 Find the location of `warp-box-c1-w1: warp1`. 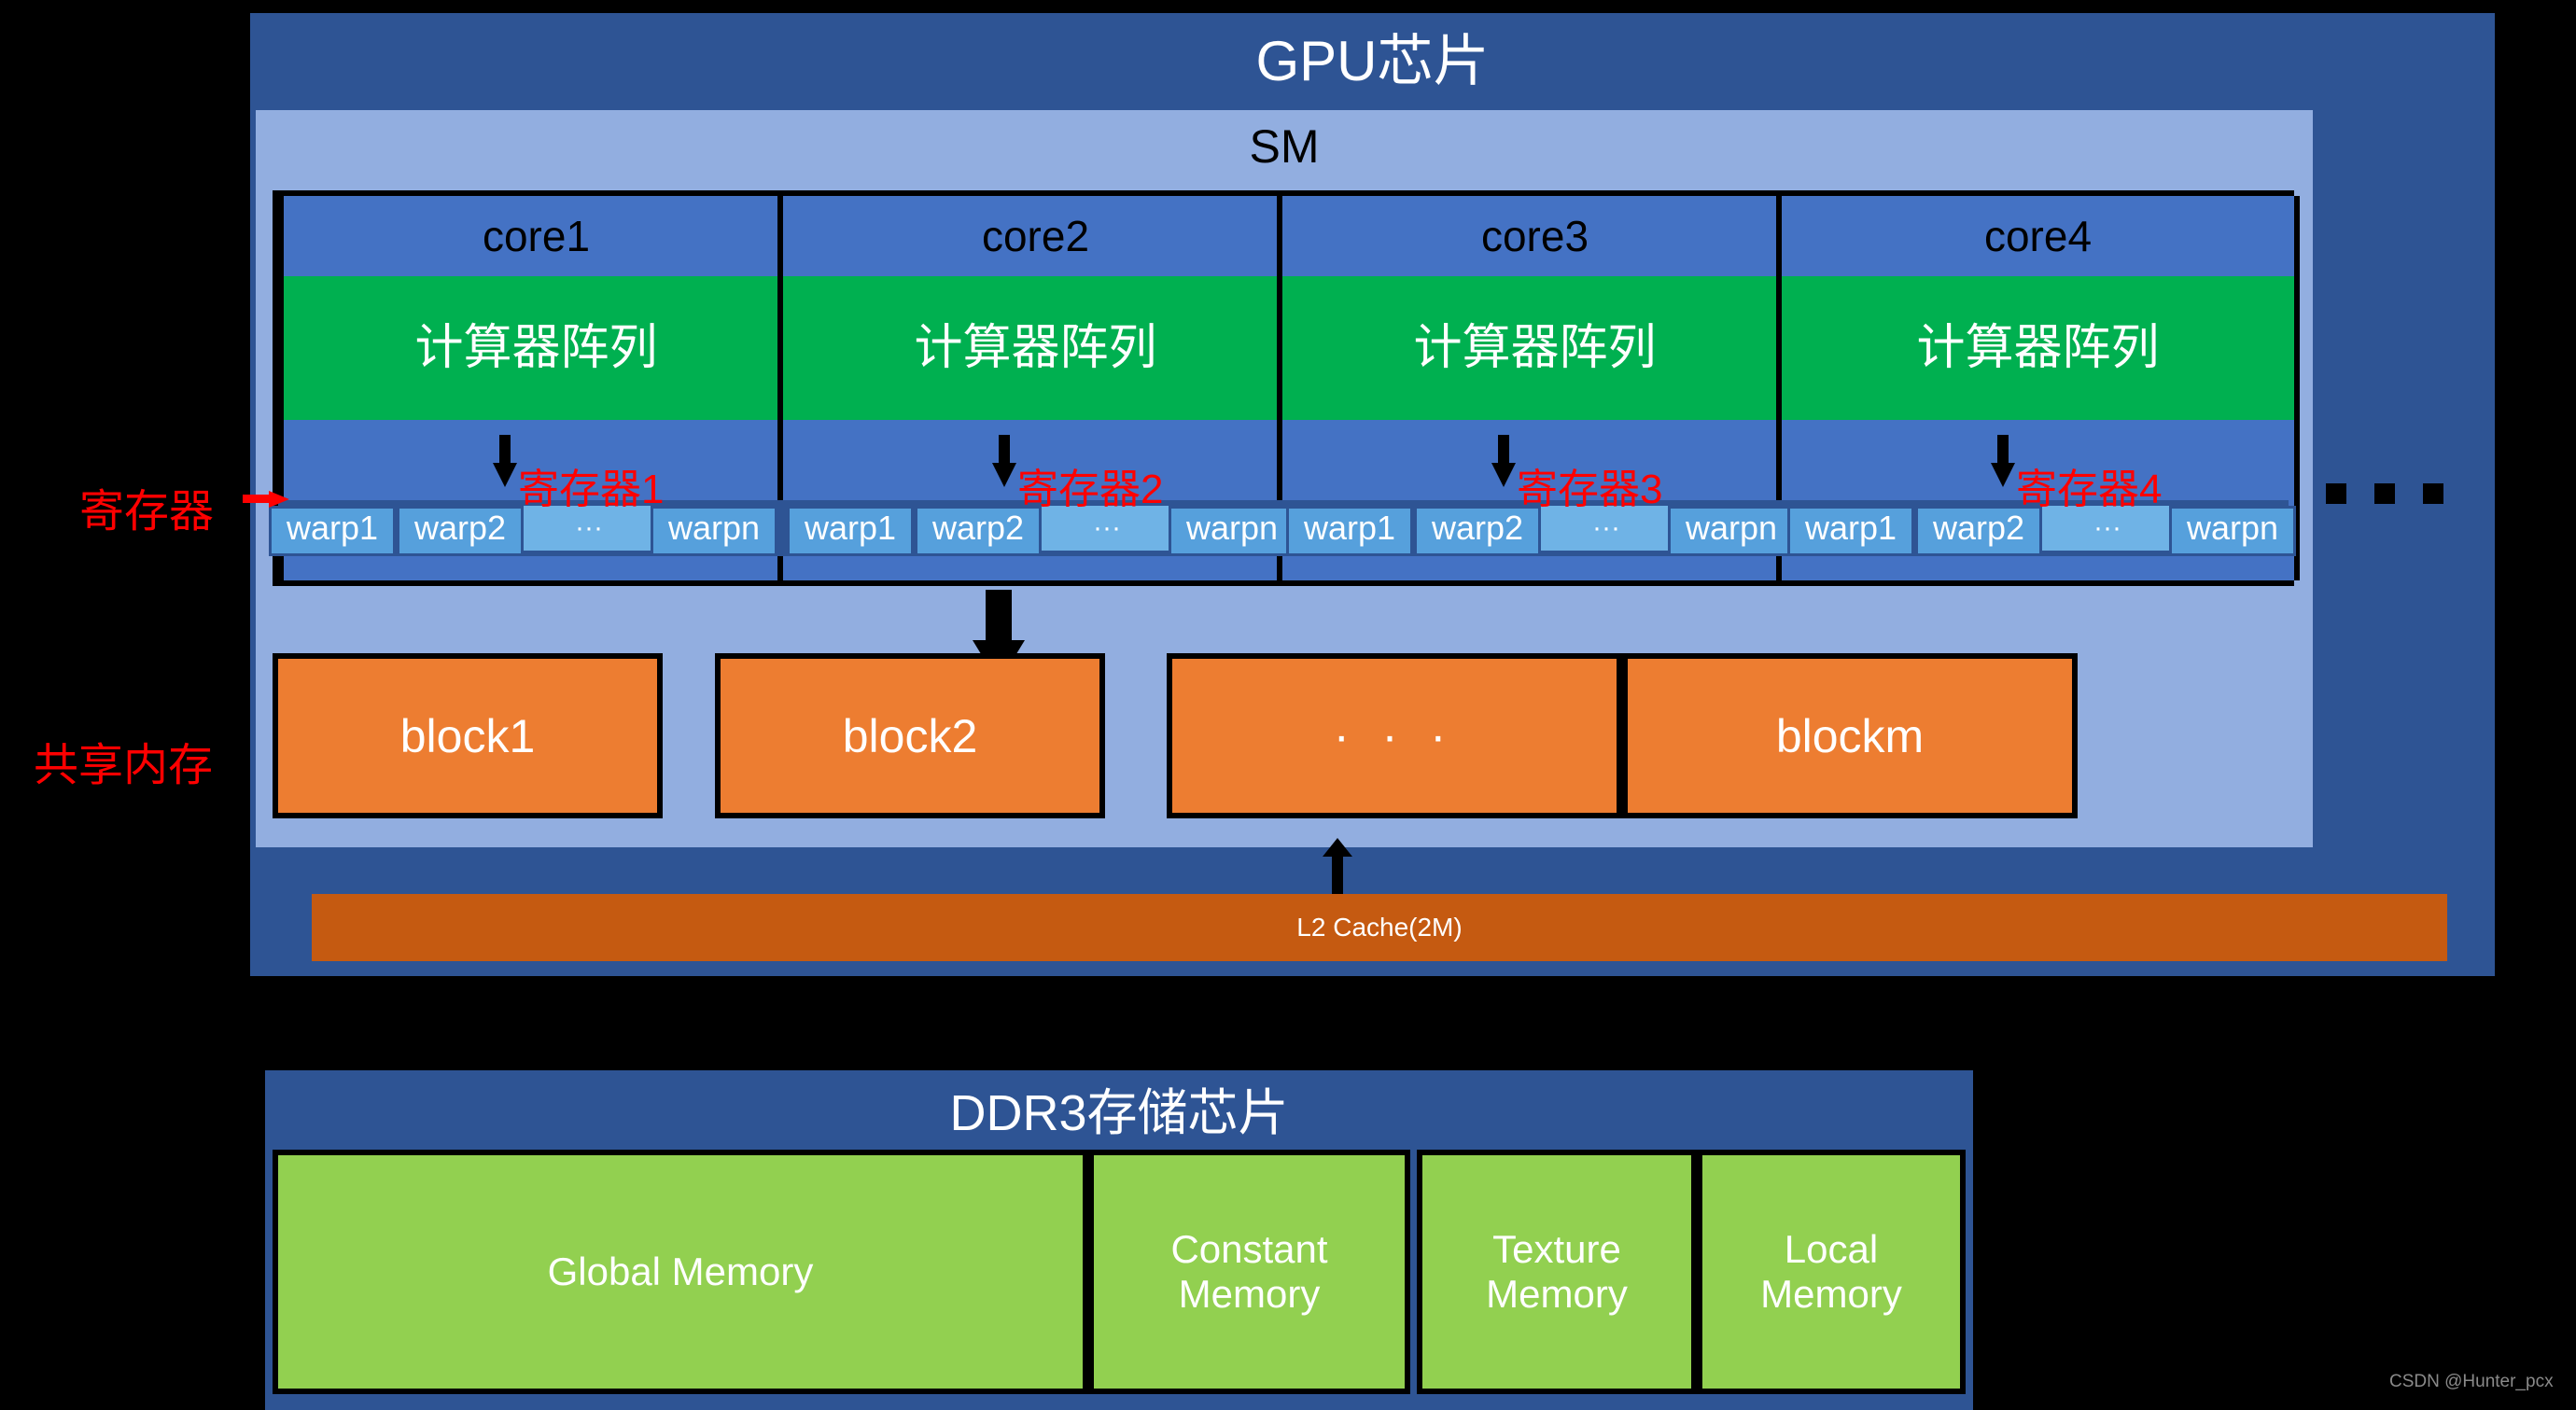

warp-box-c1-w1: warp1 is located at coordinates (332, 531).